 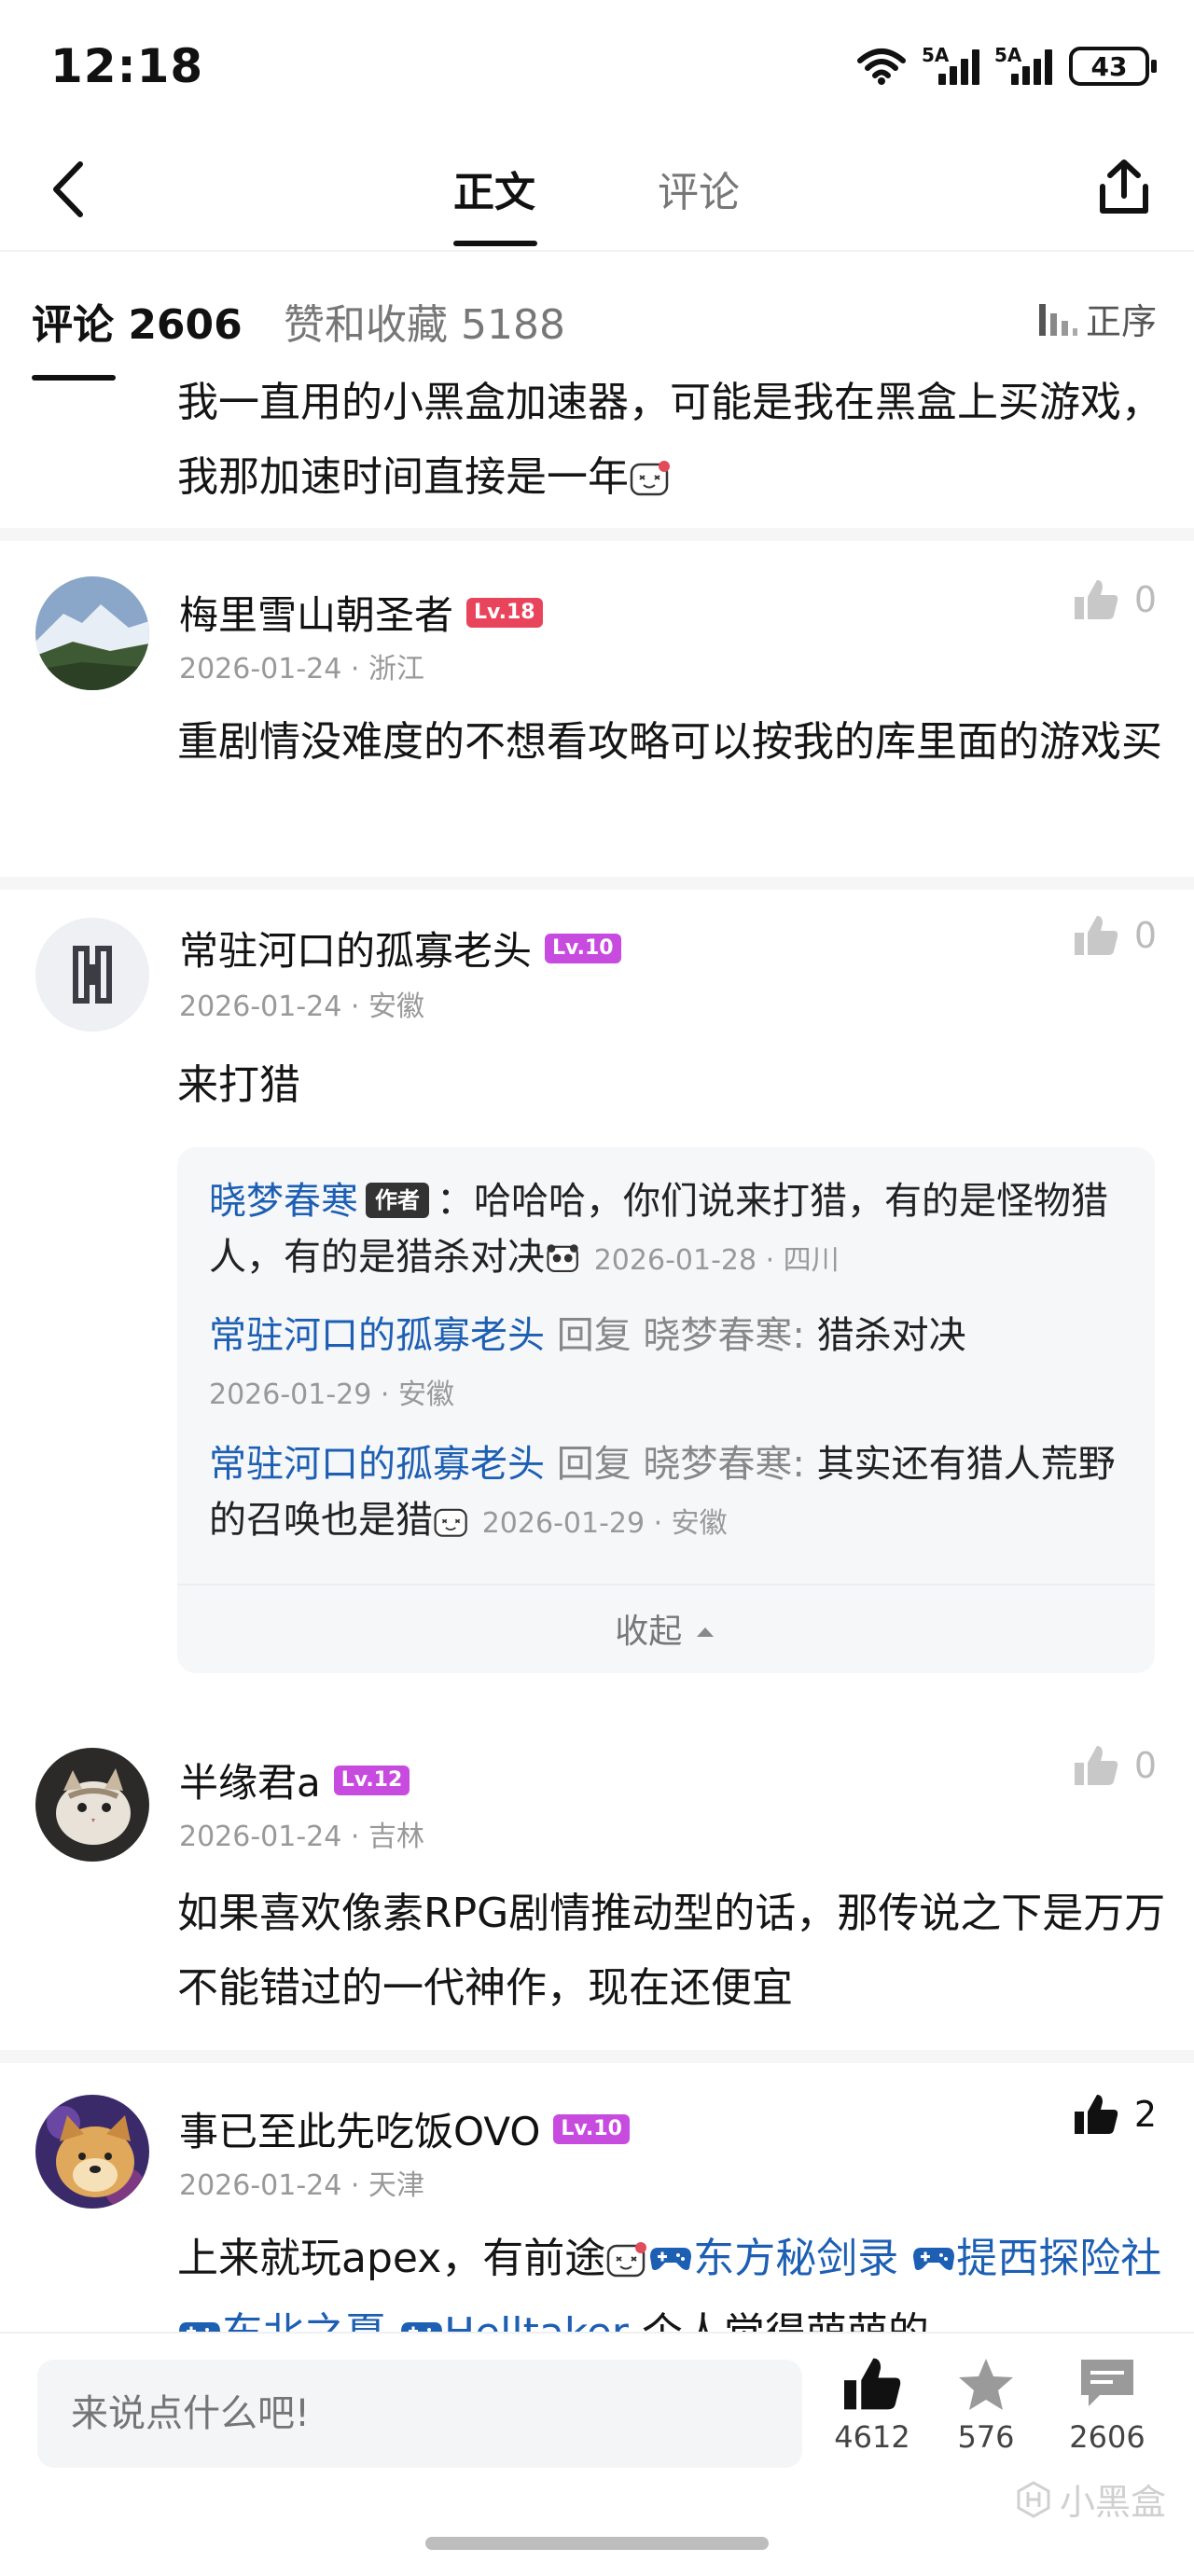 What do you see at coordinates (795, 2258) in the screenshot?
I see `game-link: 东方秘剑录` at bounding box center [795, 2258].